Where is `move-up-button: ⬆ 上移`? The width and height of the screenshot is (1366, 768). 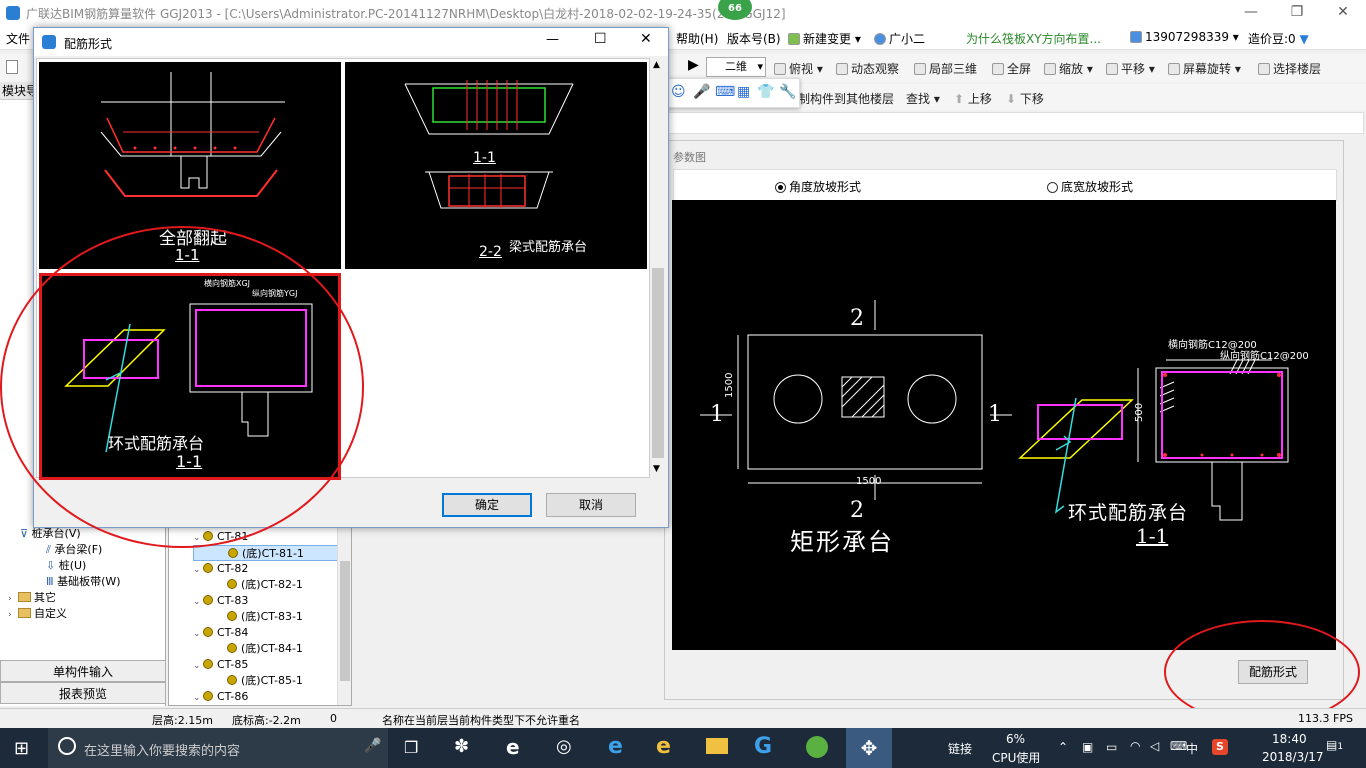
move-up-button: ⬆ 上移 is located at coordinates (973, 98).